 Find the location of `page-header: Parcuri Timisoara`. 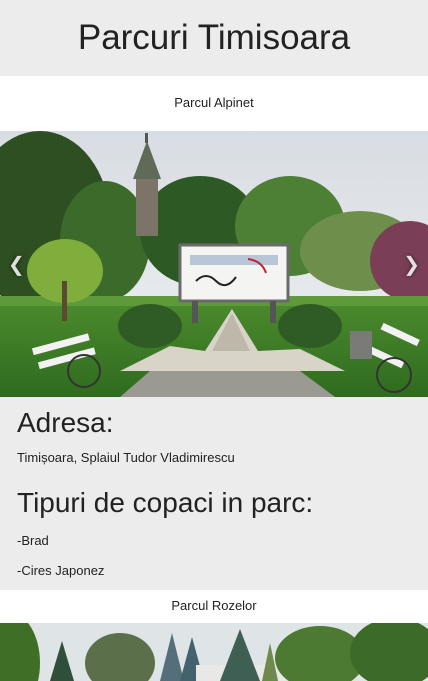

page-header: Parcuri Timisoara is located at coordinates (214, 38).